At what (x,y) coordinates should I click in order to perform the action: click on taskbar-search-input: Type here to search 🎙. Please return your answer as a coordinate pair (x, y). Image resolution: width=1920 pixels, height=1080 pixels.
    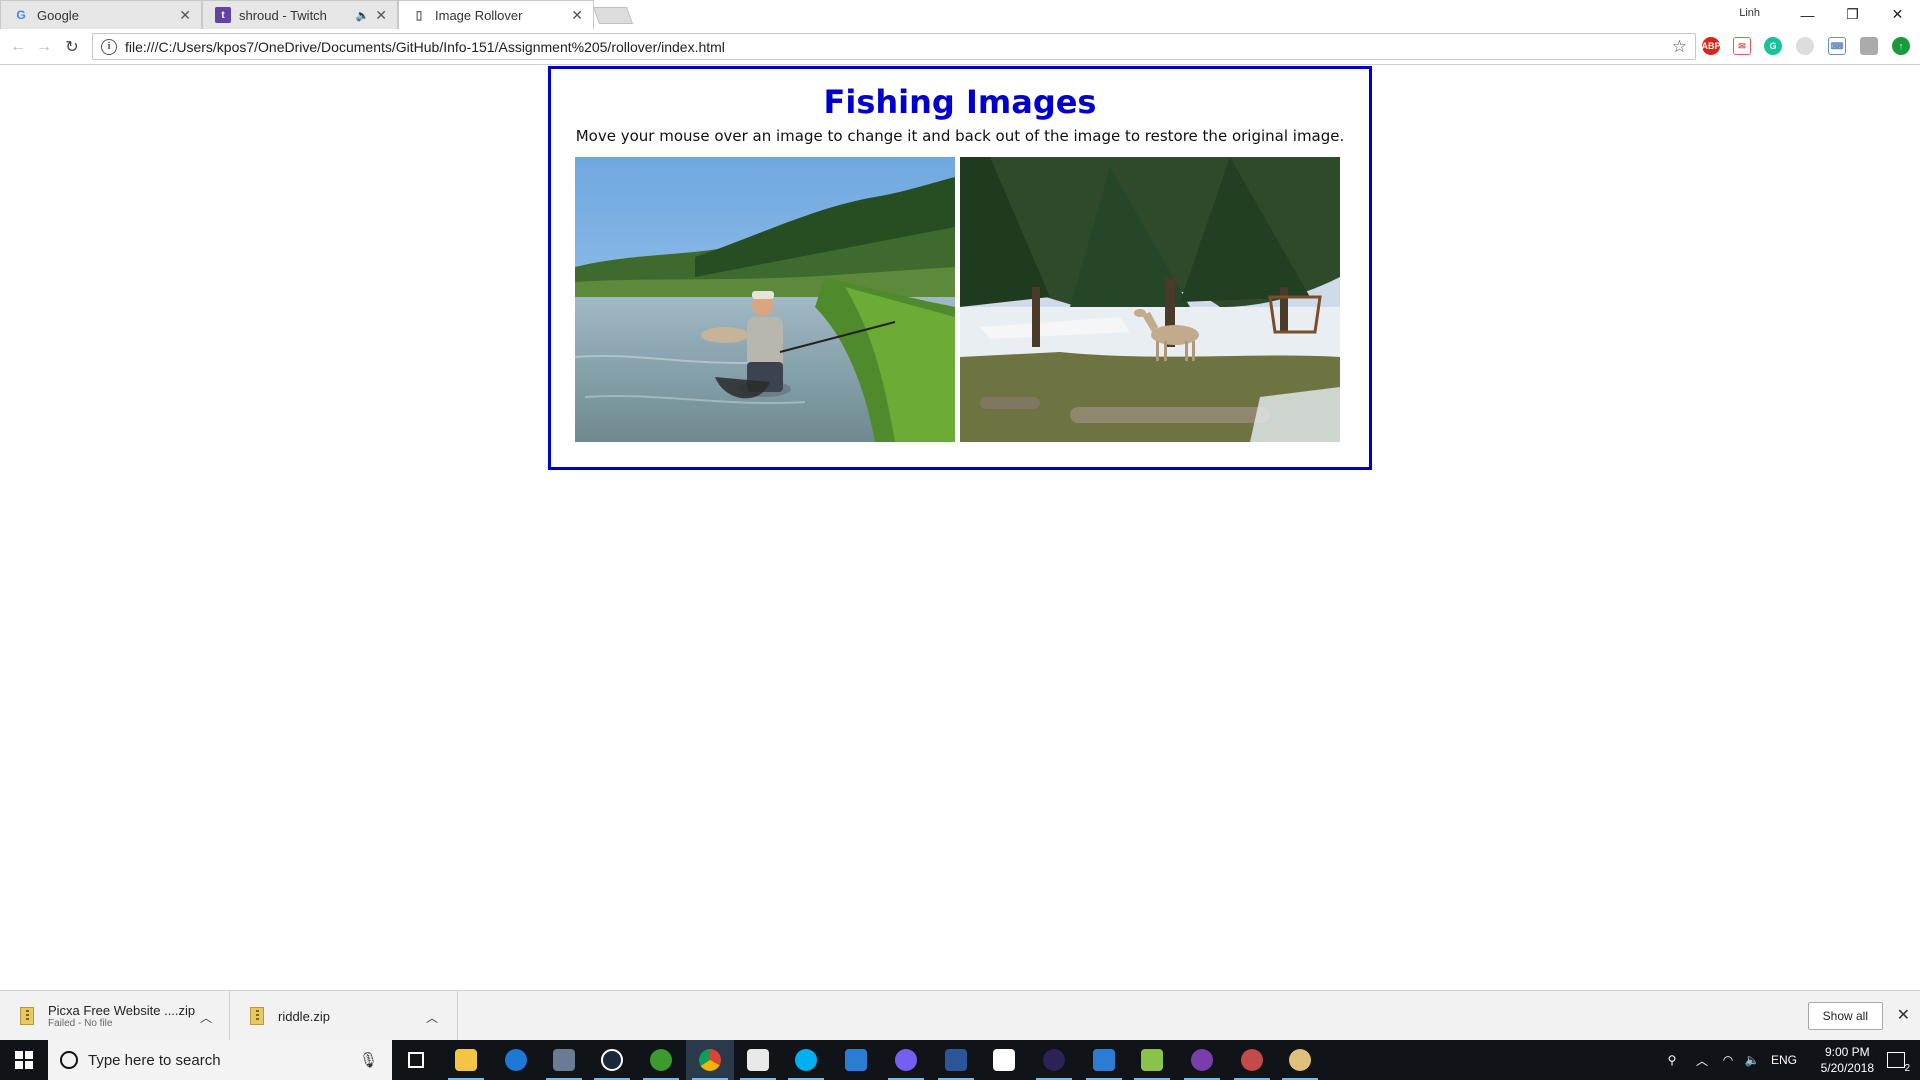
    Looking at the image, I should click on (220, 1060).